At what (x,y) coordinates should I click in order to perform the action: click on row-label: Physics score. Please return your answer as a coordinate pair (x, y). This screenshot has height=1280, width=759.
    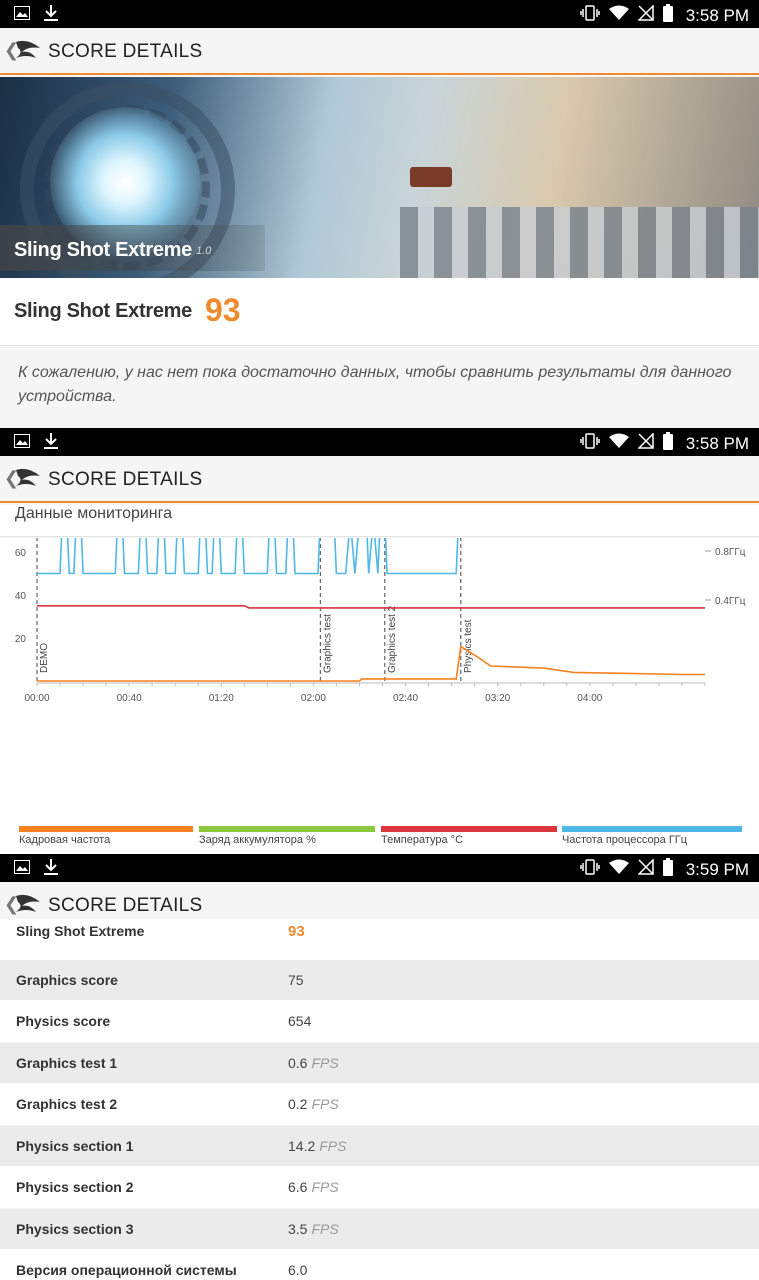
    Looking at the image, I should click on (63, 1021).